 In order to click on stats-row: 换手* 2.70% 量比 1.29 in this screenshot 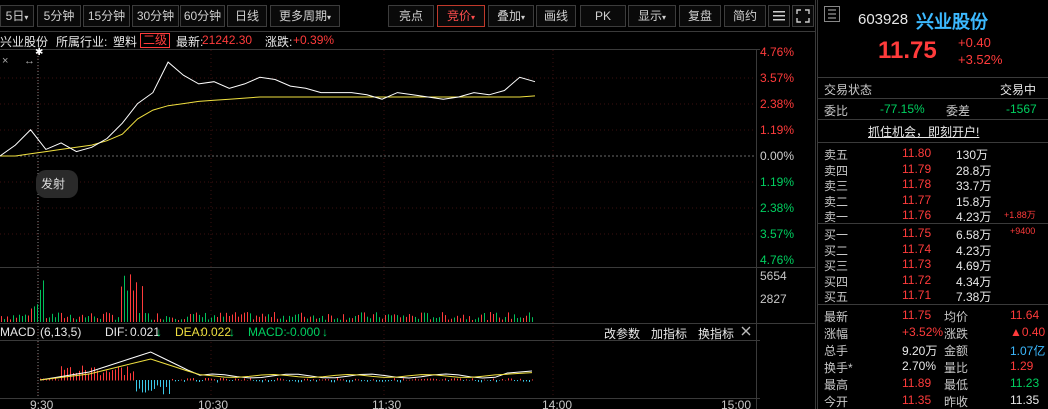, I will do `click(933, 366)`.